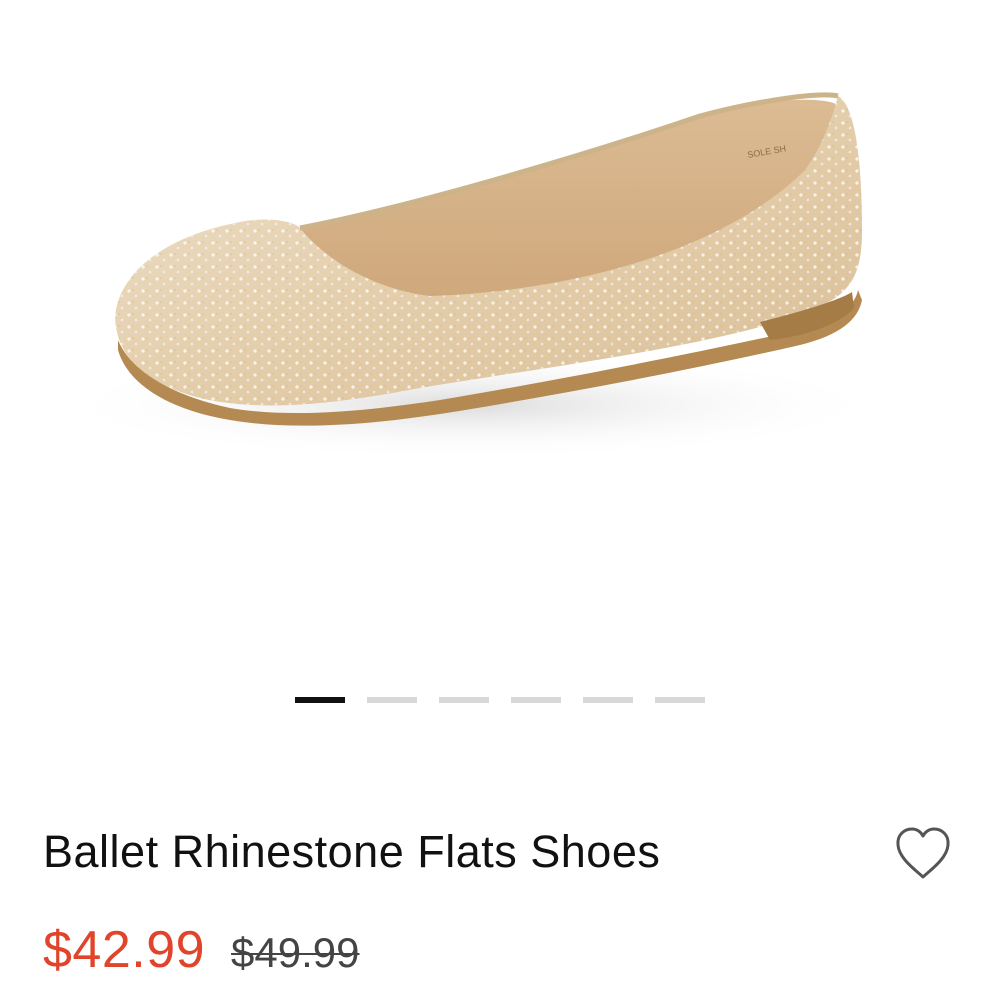 This screenshot has height=1000, width=999. I want to click on heart-outline-icon, so click(923, 853).